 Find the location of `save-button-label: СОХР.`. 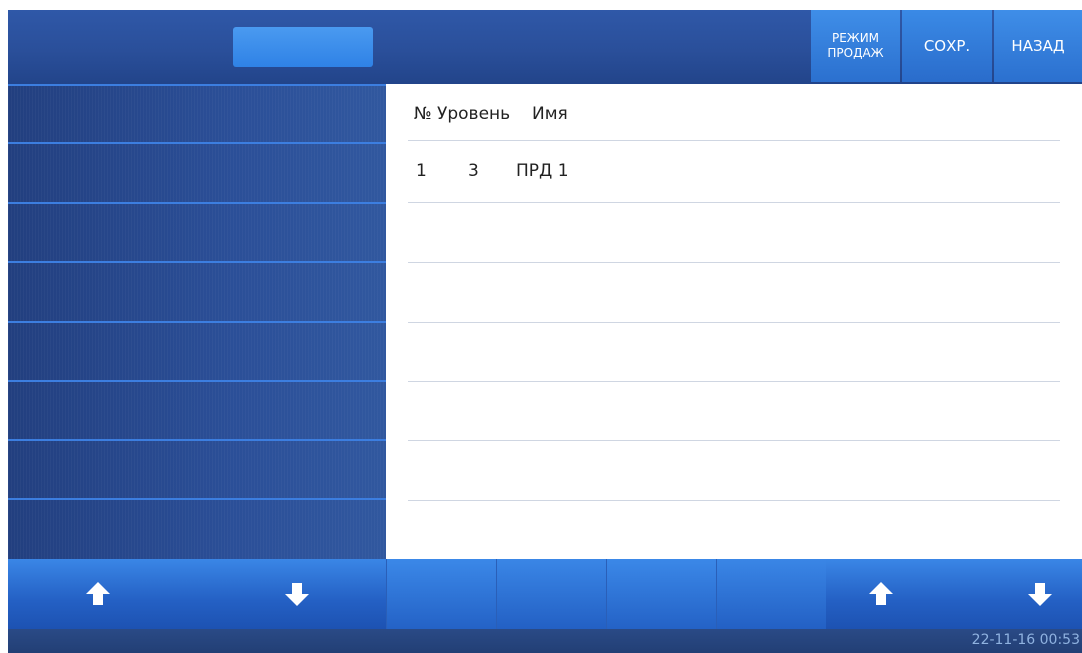

save-button-label: СОХР. is located at coordinates (947, 46).